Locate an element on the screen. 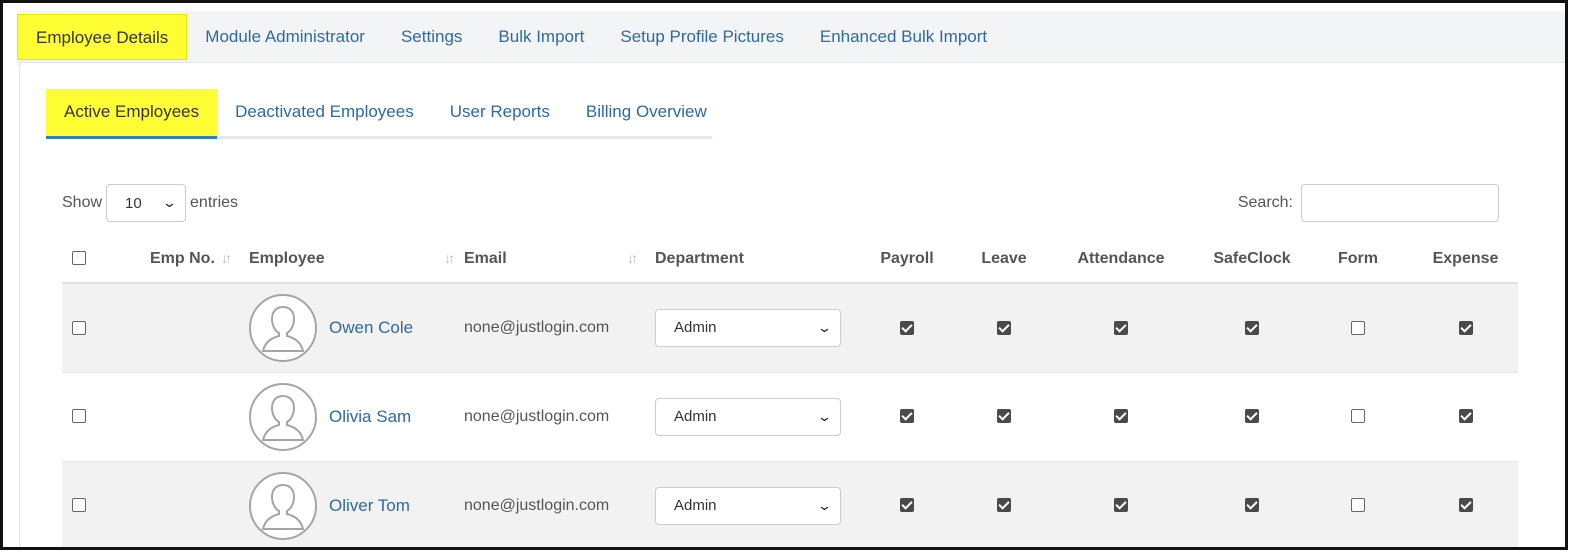 The height and width of the screenshot is (559, 1594). subtab-active-employees: Active Employees is located at coordinates (132, 114).